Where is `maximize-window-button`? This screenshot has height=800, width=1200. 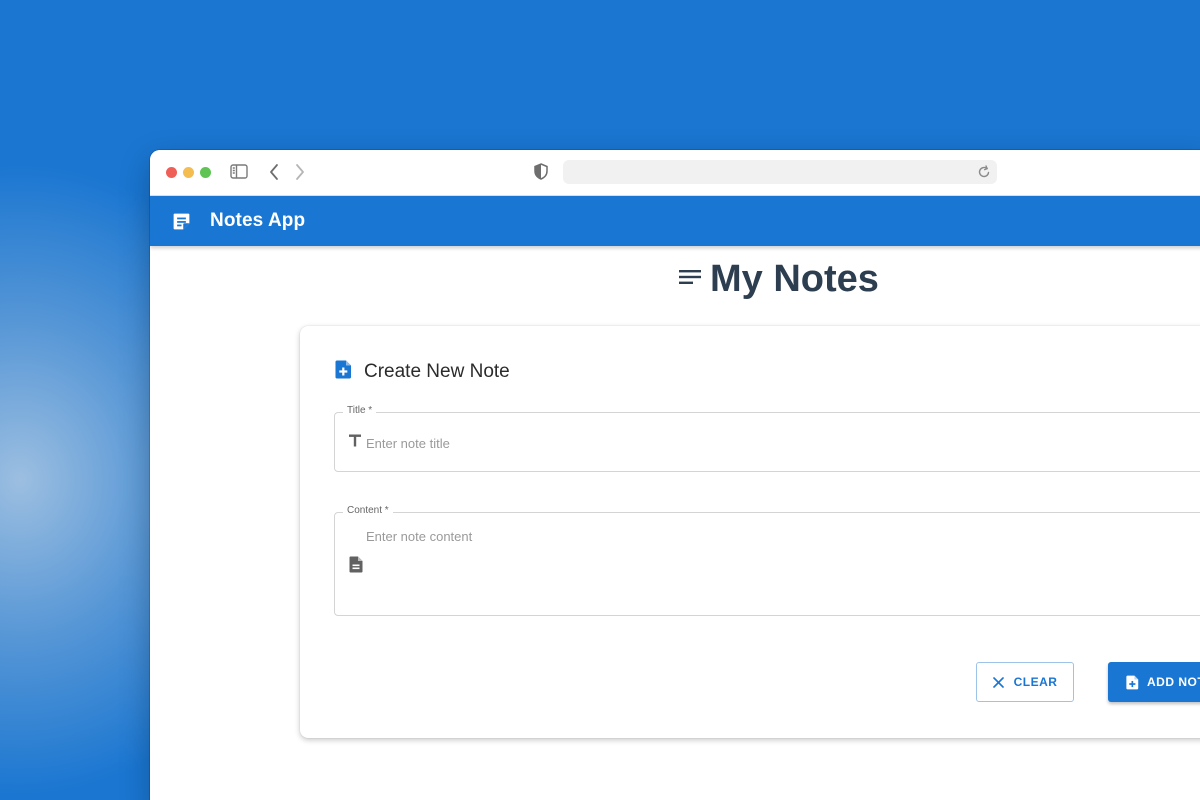 maximize-window-button is located at coordinates (205, 172).